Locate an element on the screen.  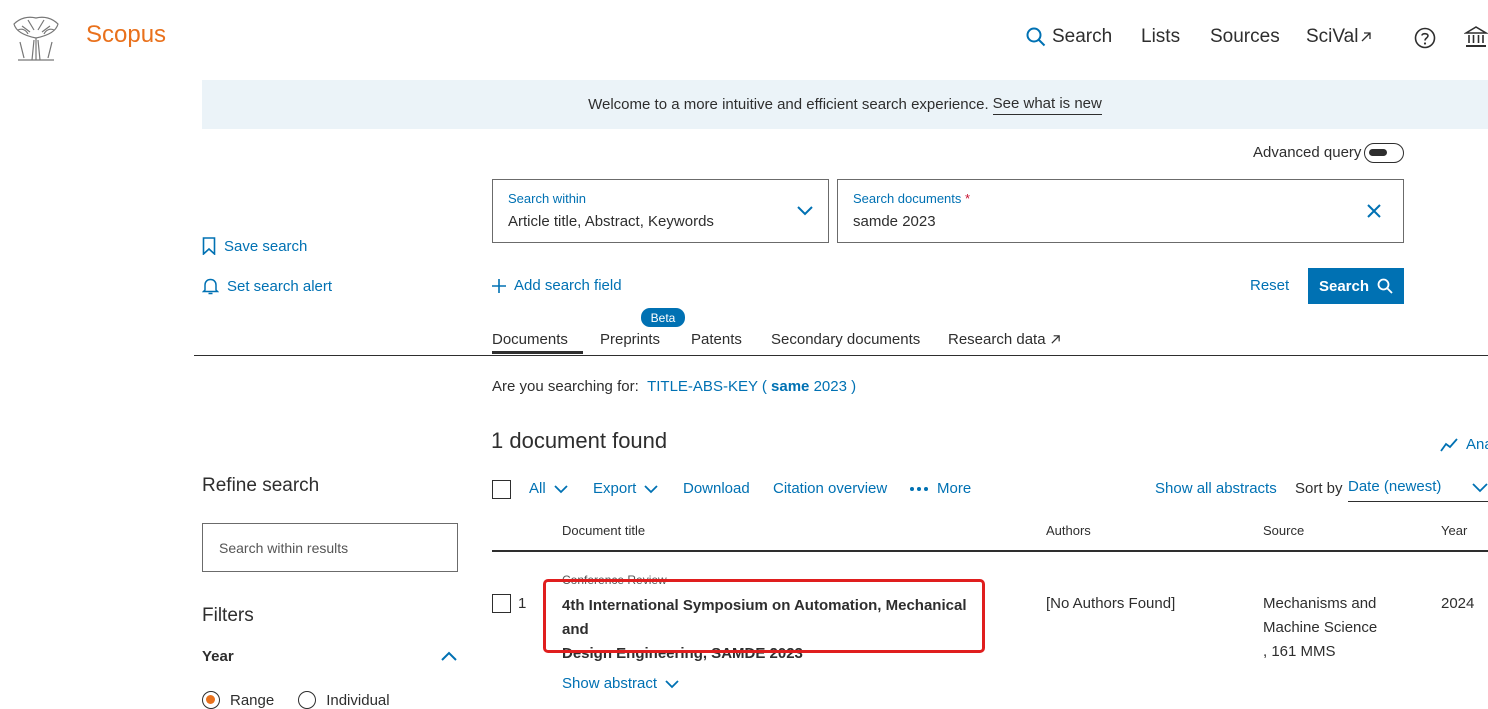
more-button: More is located at coordinates (940, 488).